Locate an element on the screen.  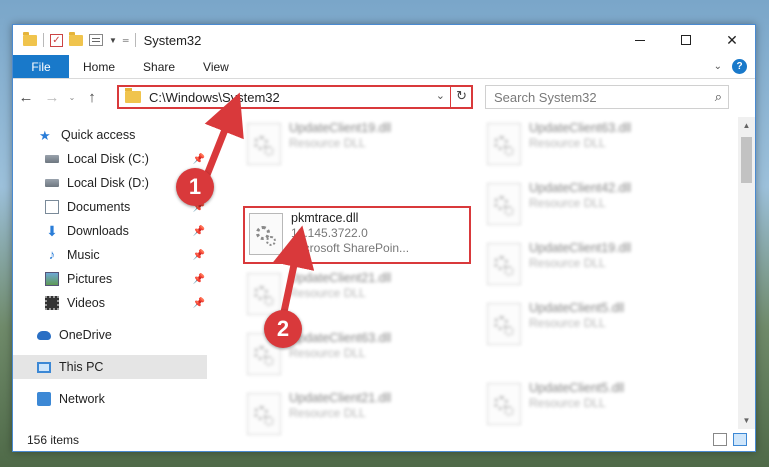
annotation-arrows is located at coordinates (258, 202).